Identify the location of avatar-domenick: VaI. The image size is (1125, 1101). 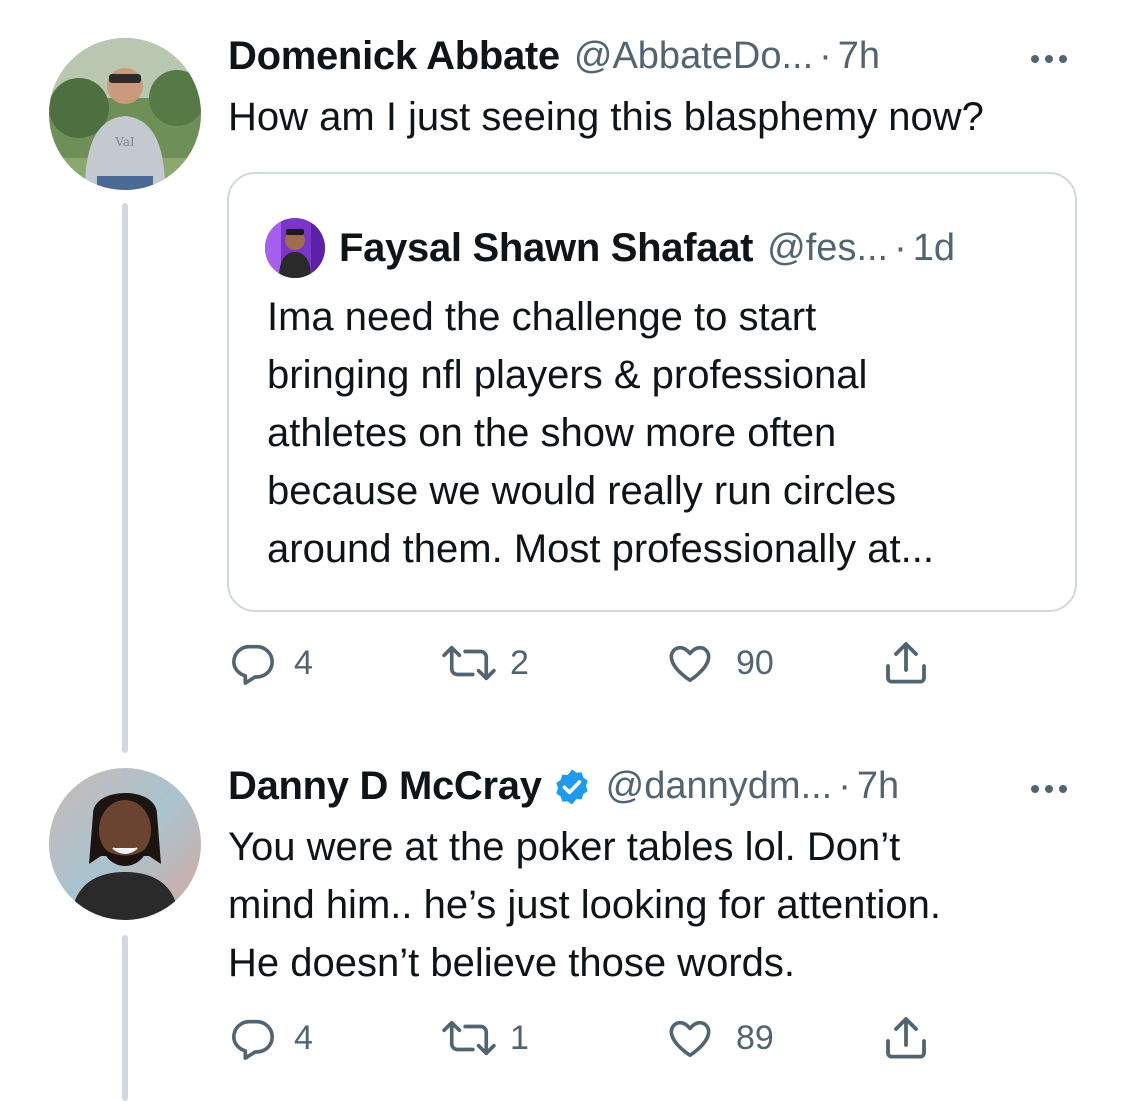
(125, 114).